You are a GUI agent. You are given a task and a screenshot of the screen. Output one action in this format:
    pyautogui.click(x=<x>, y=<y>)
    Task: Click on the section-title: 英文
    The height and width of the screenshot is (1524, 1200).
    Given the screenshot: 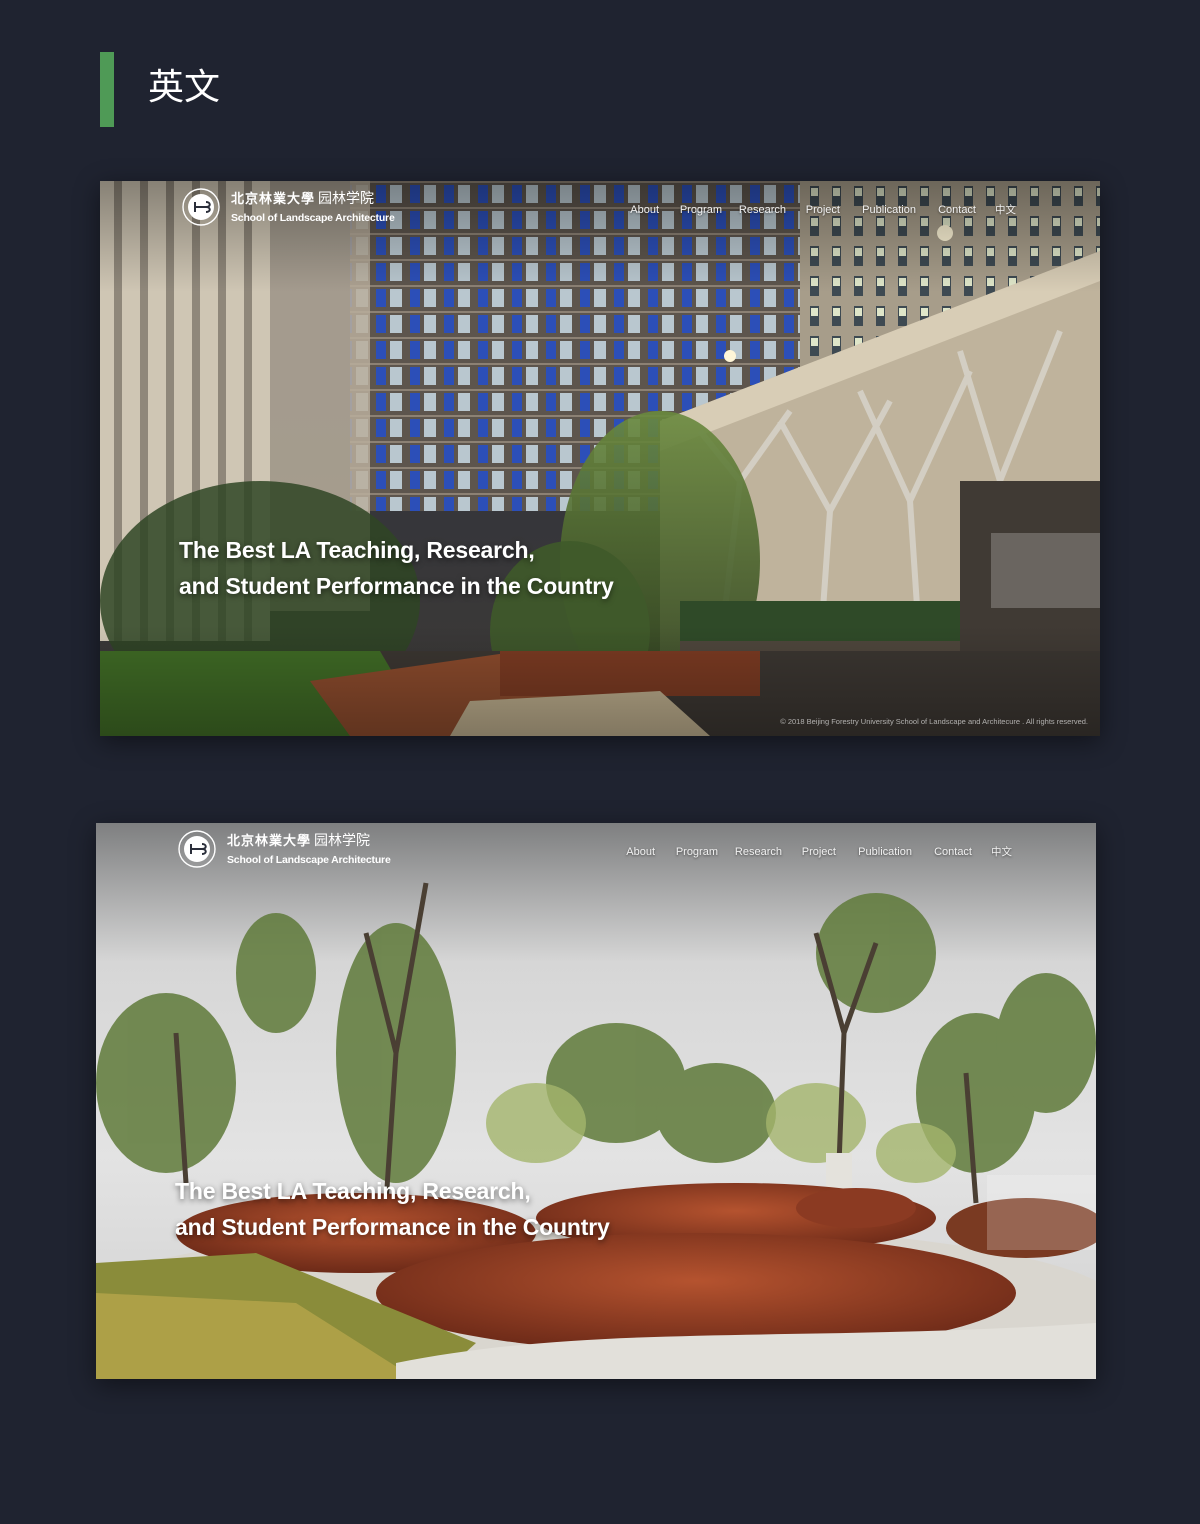 What is the action you would take?
    pyautogui.click(x=184, y=87)
    